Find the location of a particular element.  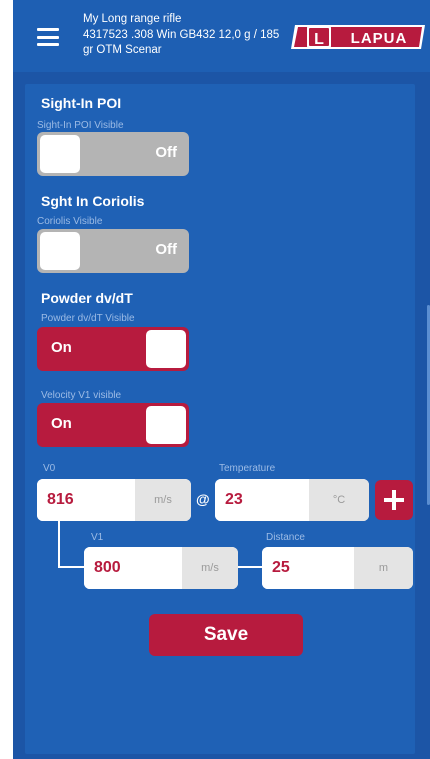

v1-field: m/s is located at coordinates (161, 568).